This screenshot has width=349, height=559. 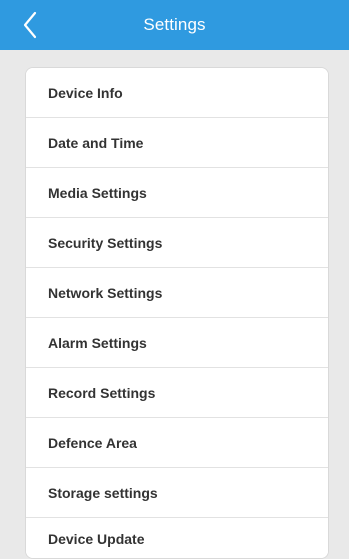 I want to click on menu-item-label: Alarm Settings, so click(x=97, y=342).